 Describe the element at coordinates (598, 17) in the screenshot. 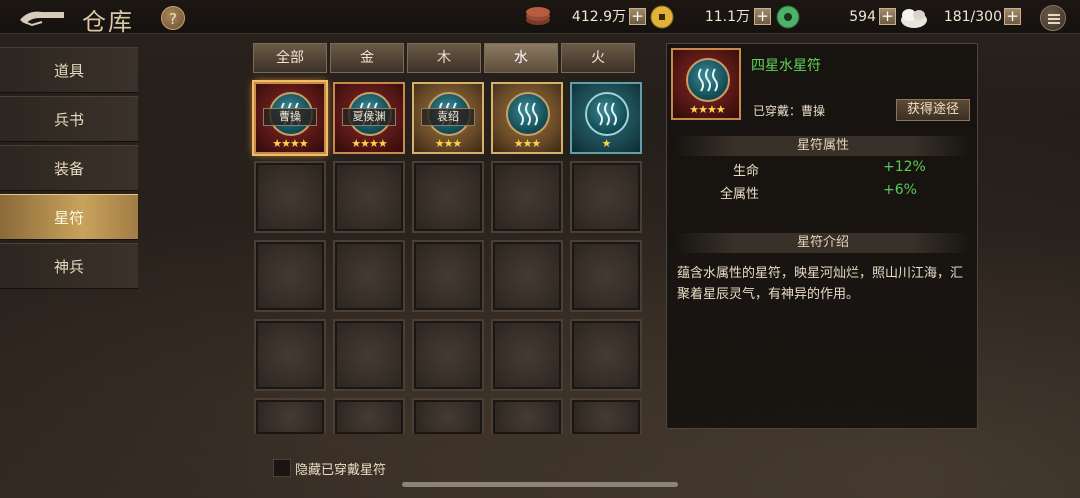

I see `copper-amount: 412.9万` at that location.